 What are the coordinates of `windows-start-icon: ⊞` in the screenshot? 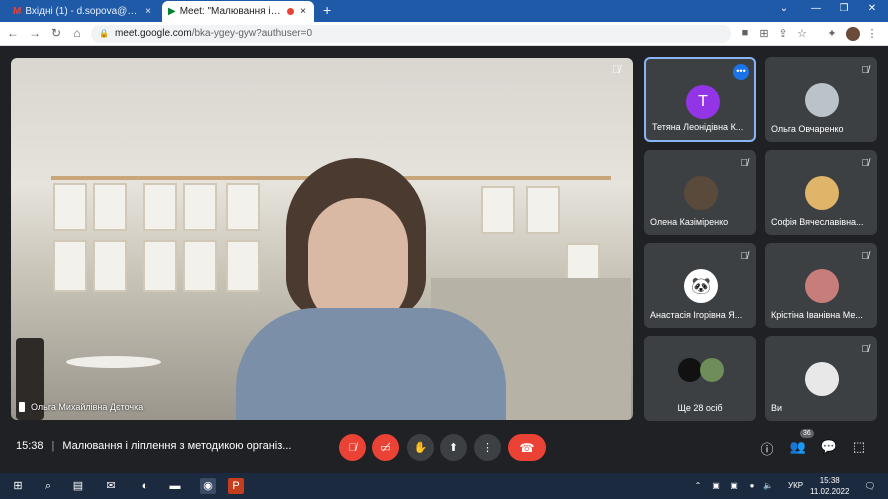 It's located at (18, 486).